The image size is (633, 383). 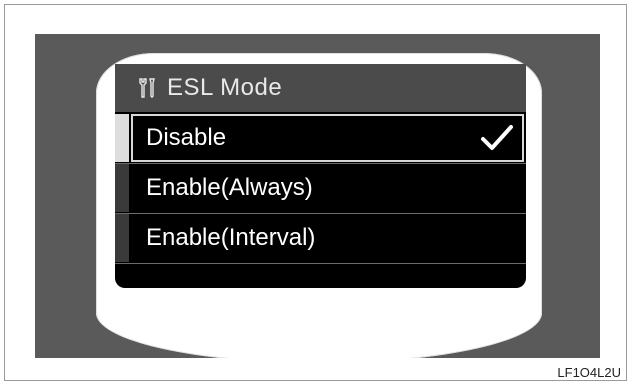 What do you see at coordinates (320, 88) in the screenshot?
I see `title-bar: ESL Mode` at bounding box center [320, 88].